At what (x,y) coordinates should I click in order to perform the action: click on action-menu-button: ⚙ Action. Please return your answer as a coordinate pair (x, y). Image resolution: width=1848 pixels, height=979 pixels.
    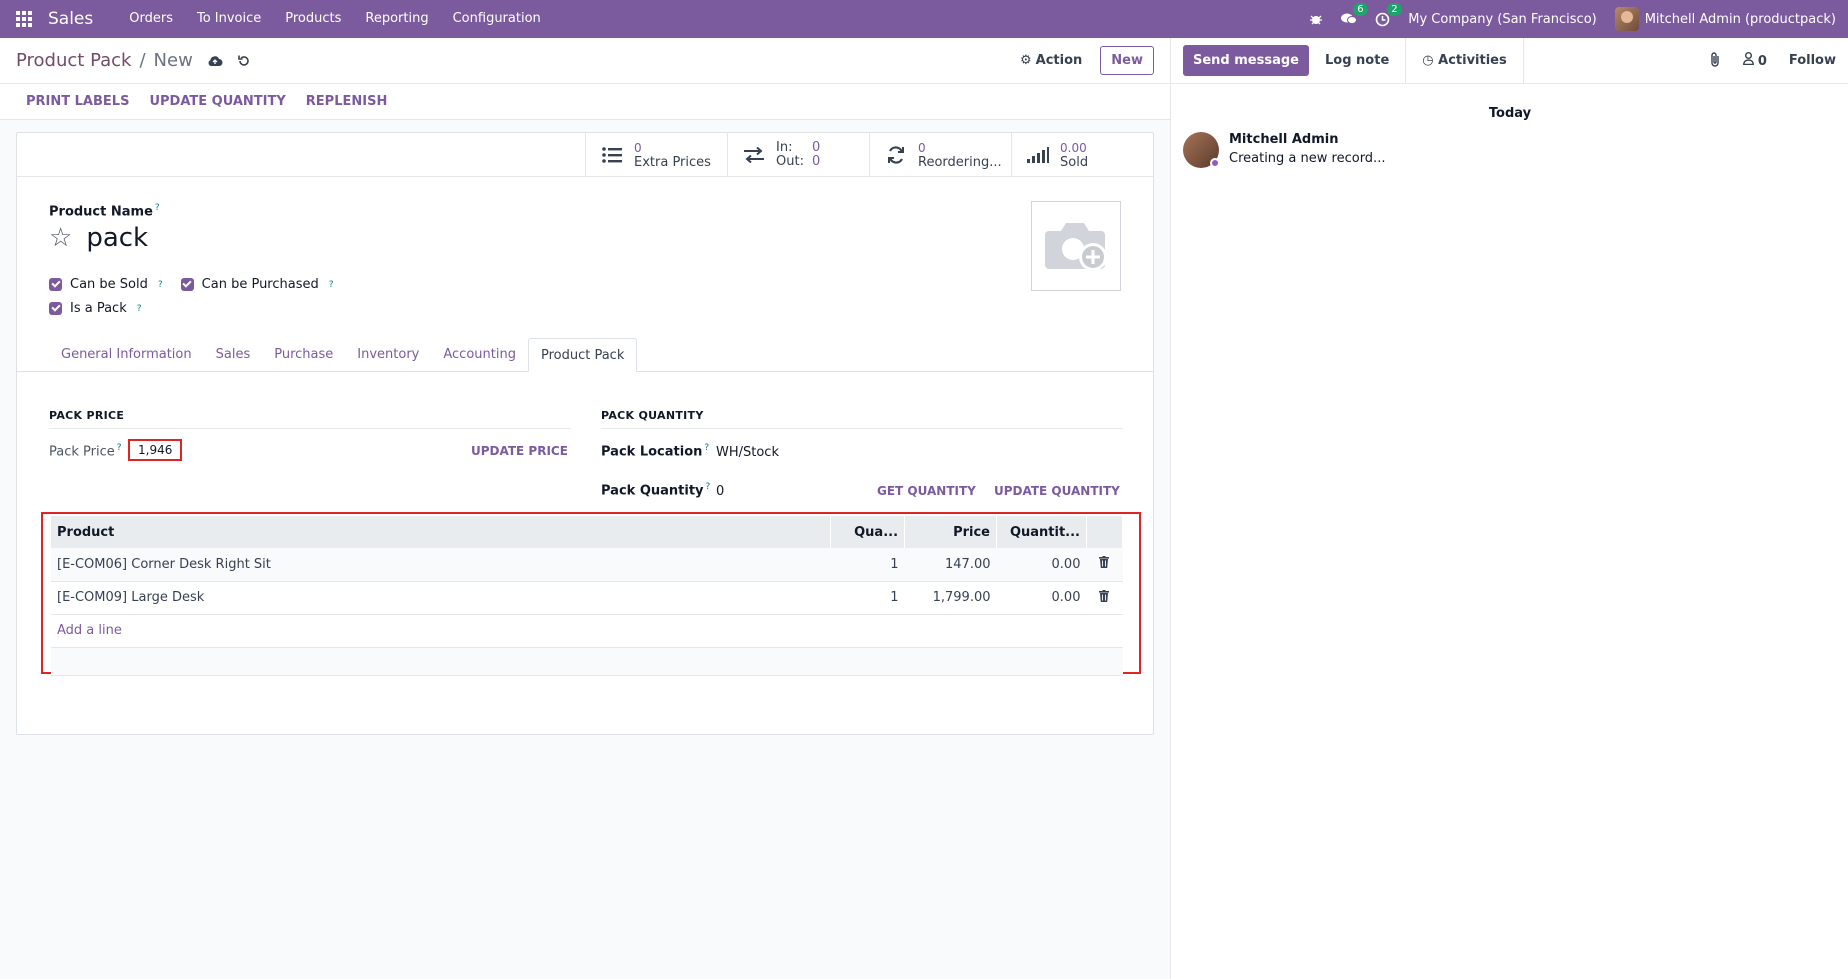
    Looking at the image, I should click on (1051, 60).